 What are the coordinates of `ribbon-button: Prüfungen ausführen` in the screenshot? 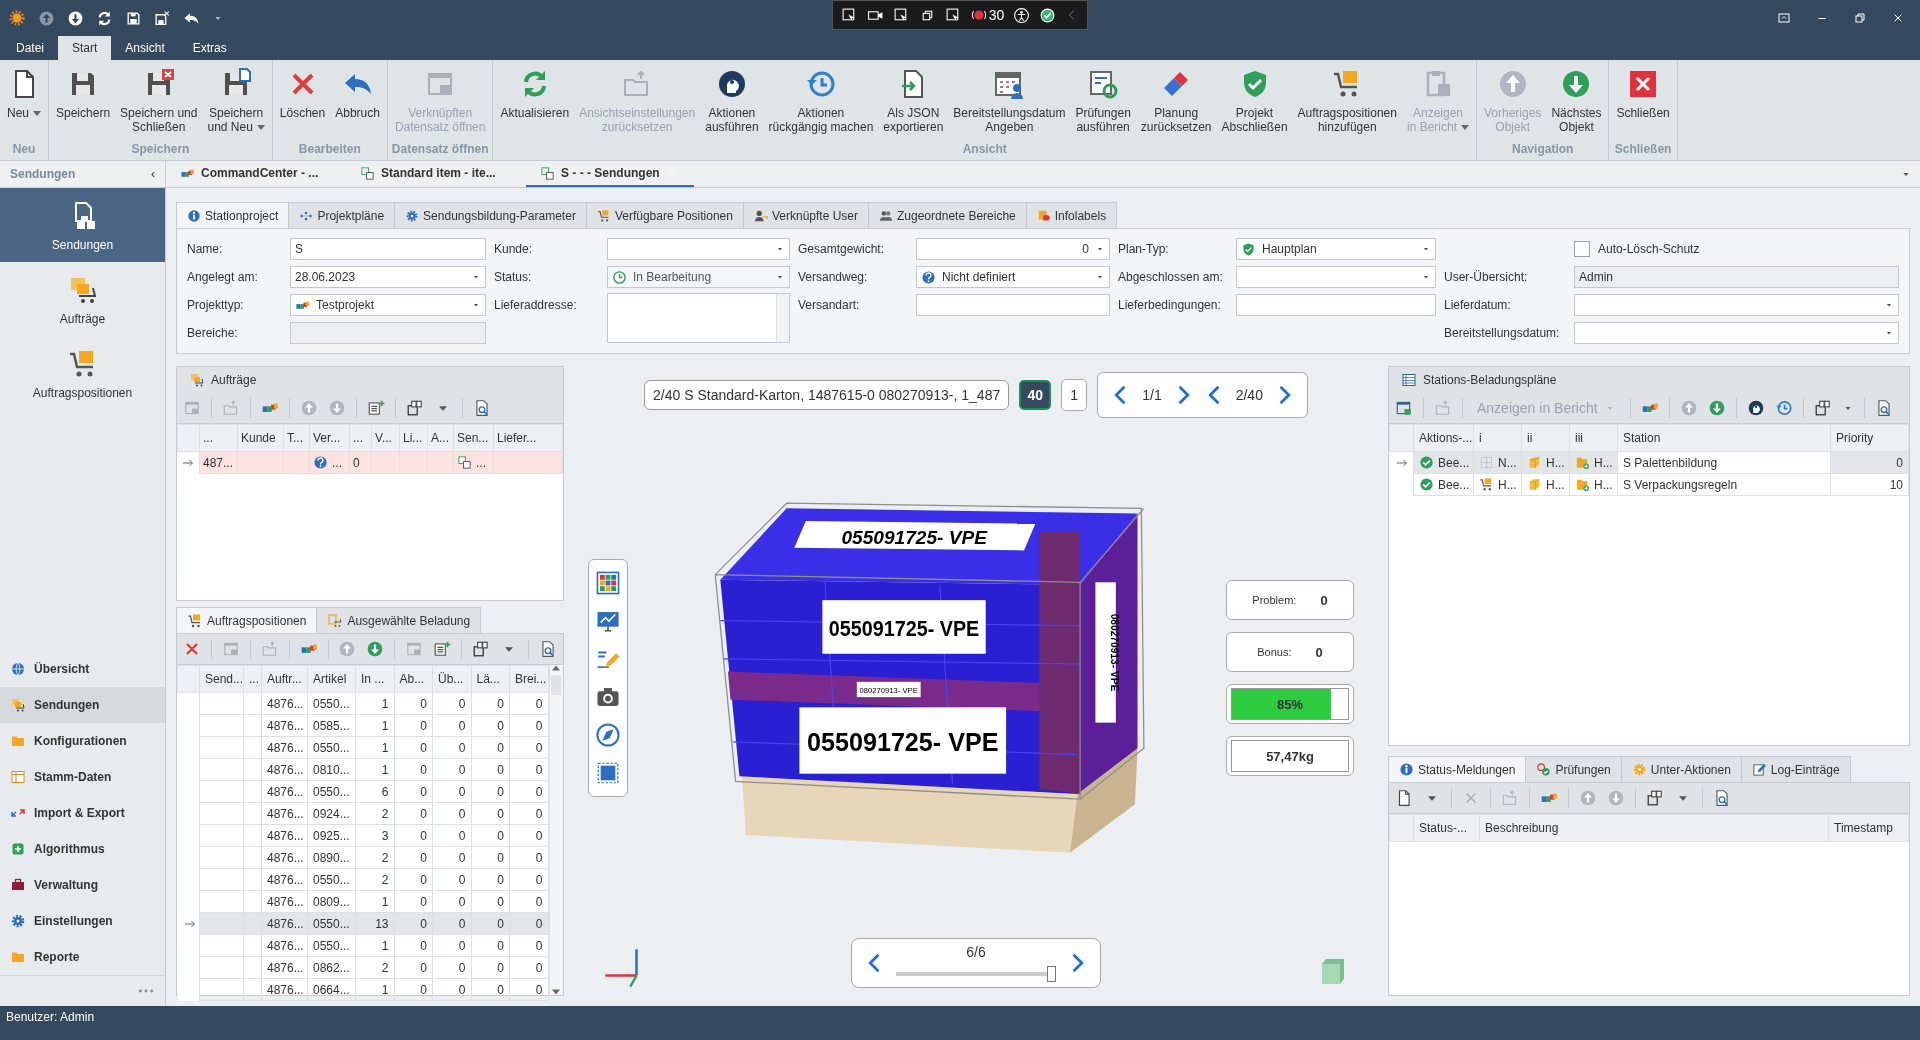 It's located at (1103, 101).